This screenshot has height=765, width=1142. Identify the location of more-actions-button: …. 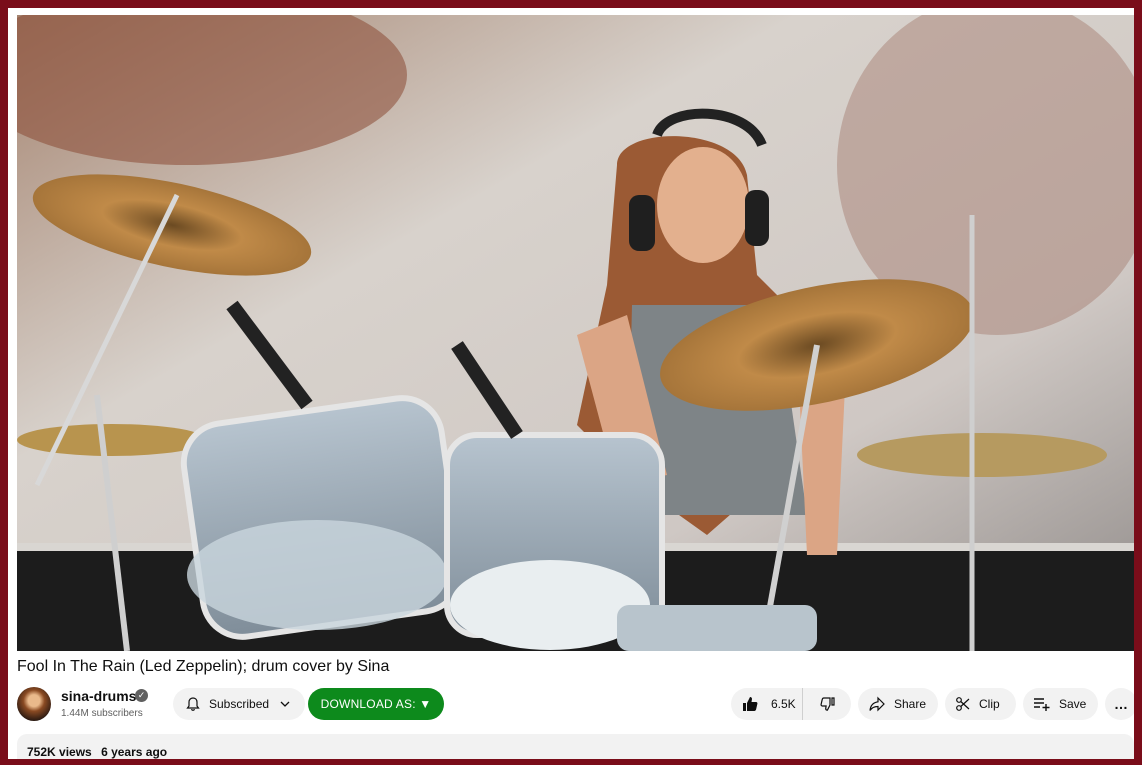
(1119, 704).